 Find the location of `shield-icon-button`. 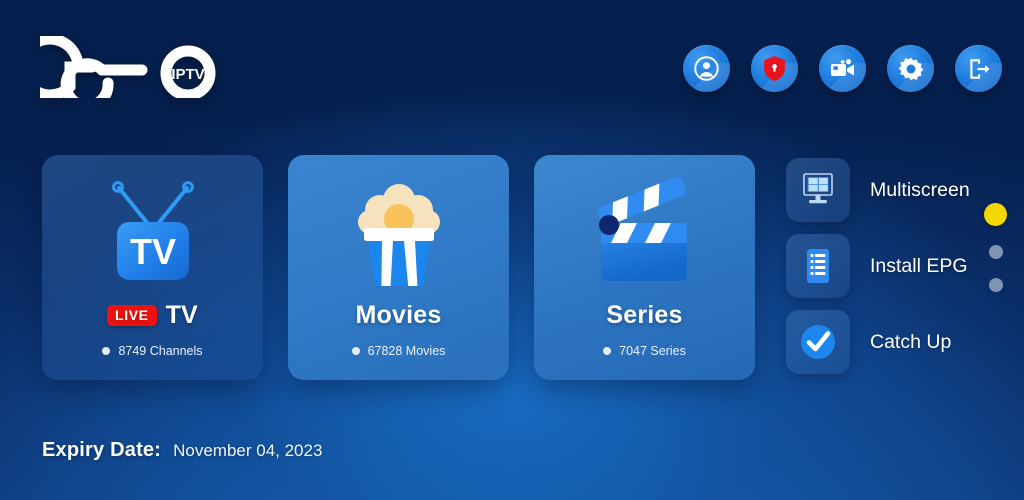

shield-icon-button is located at coordinates (774, 68).